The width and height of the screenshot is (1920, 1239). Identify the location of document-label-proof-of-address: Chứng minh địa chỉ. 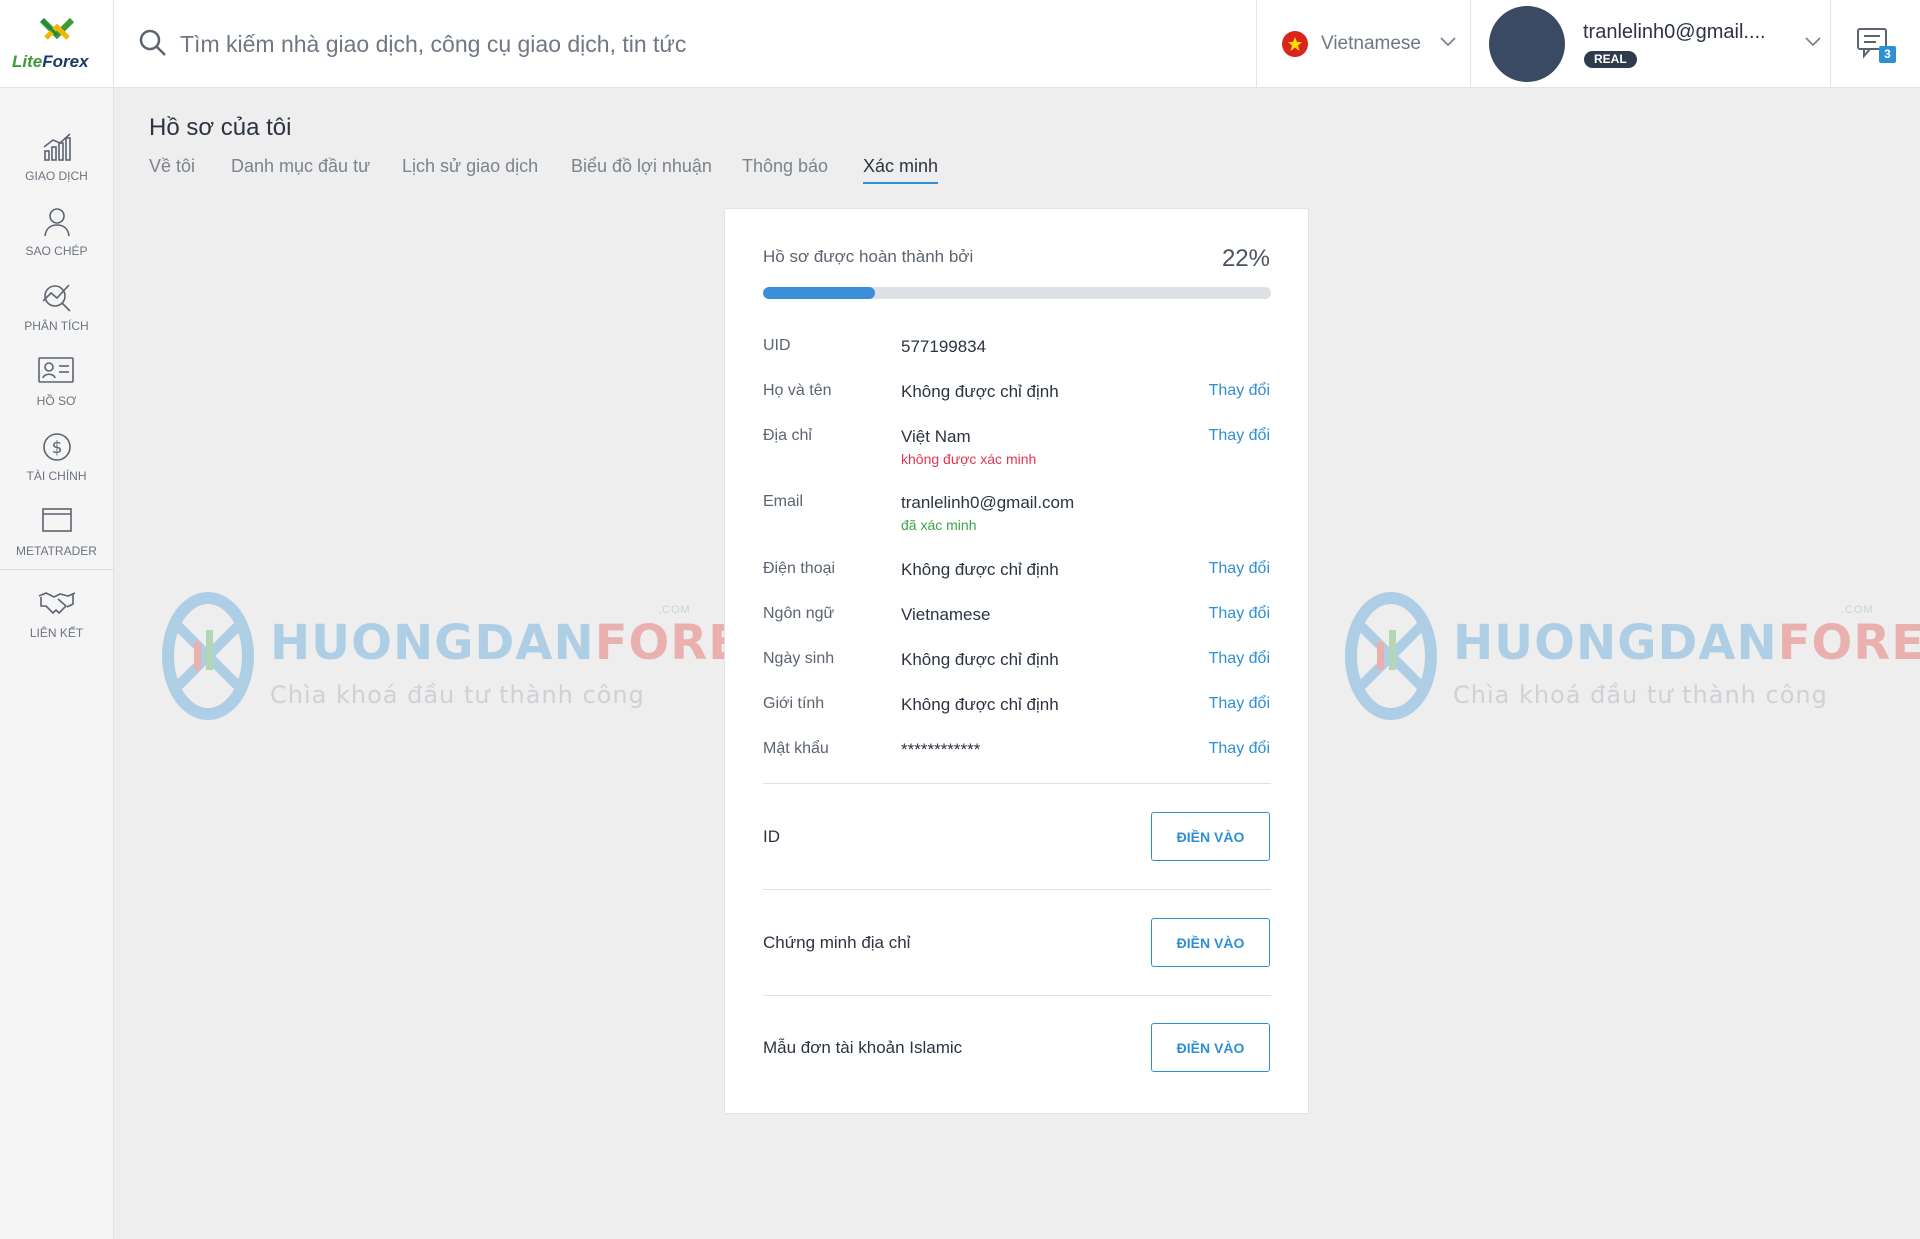
(837, 942).